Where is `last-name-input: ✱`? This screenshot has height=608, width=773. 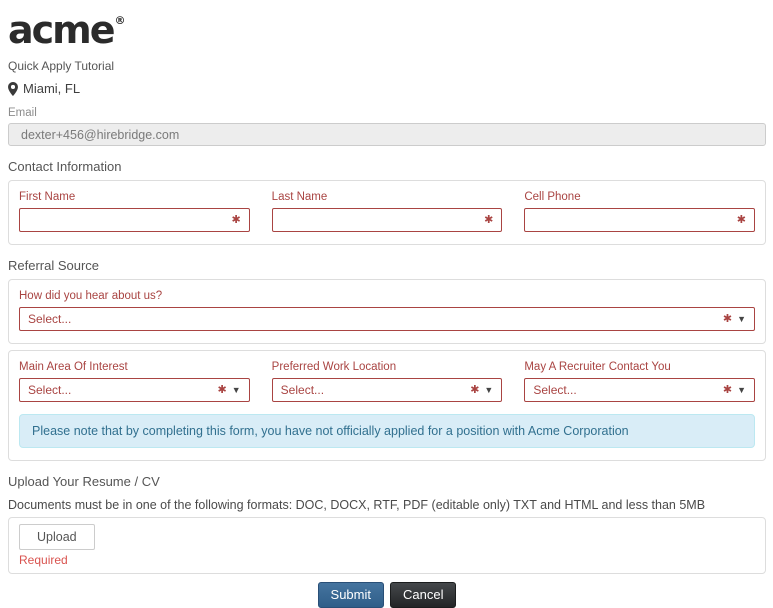
last-name-input: ✱ is located at coordinates (387, 220).